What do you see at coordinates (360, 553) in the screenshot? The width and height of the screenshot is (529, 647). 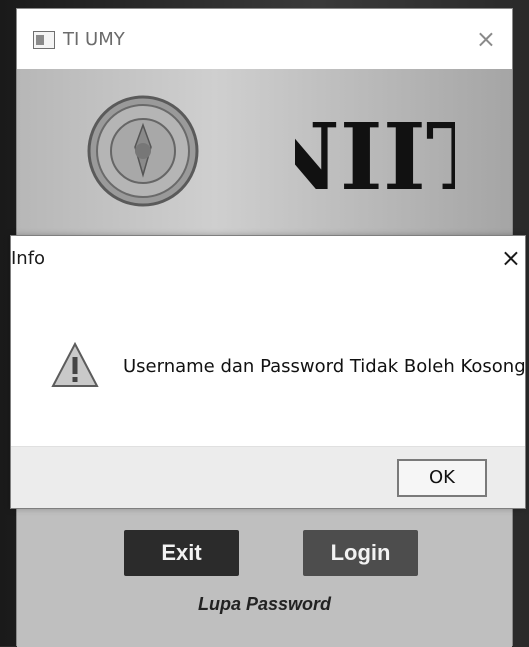 I see `login-button: Login` at bounding box center [360, 553].